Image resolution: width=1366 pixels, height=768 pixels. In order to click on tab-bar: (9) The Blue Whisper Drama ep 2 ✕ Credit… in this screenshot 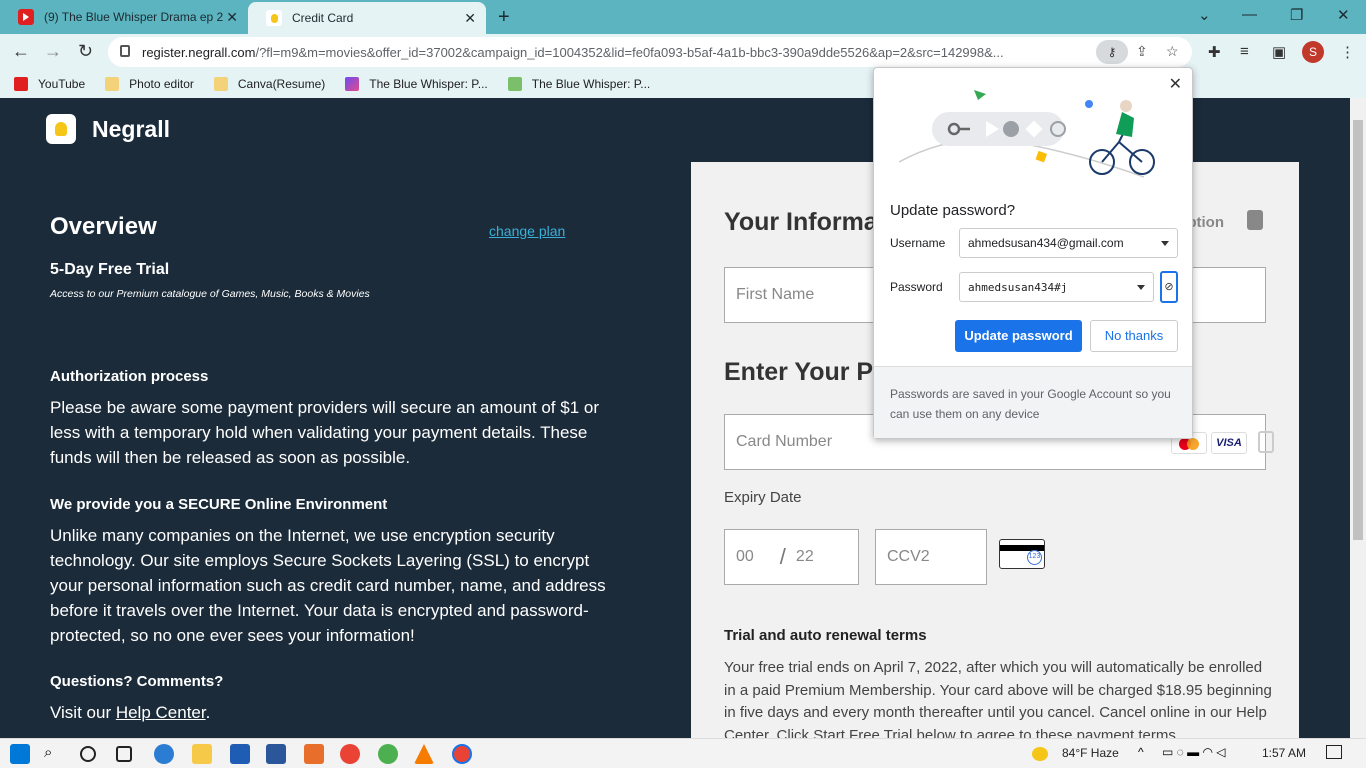, I will do `click(683, 17)`.